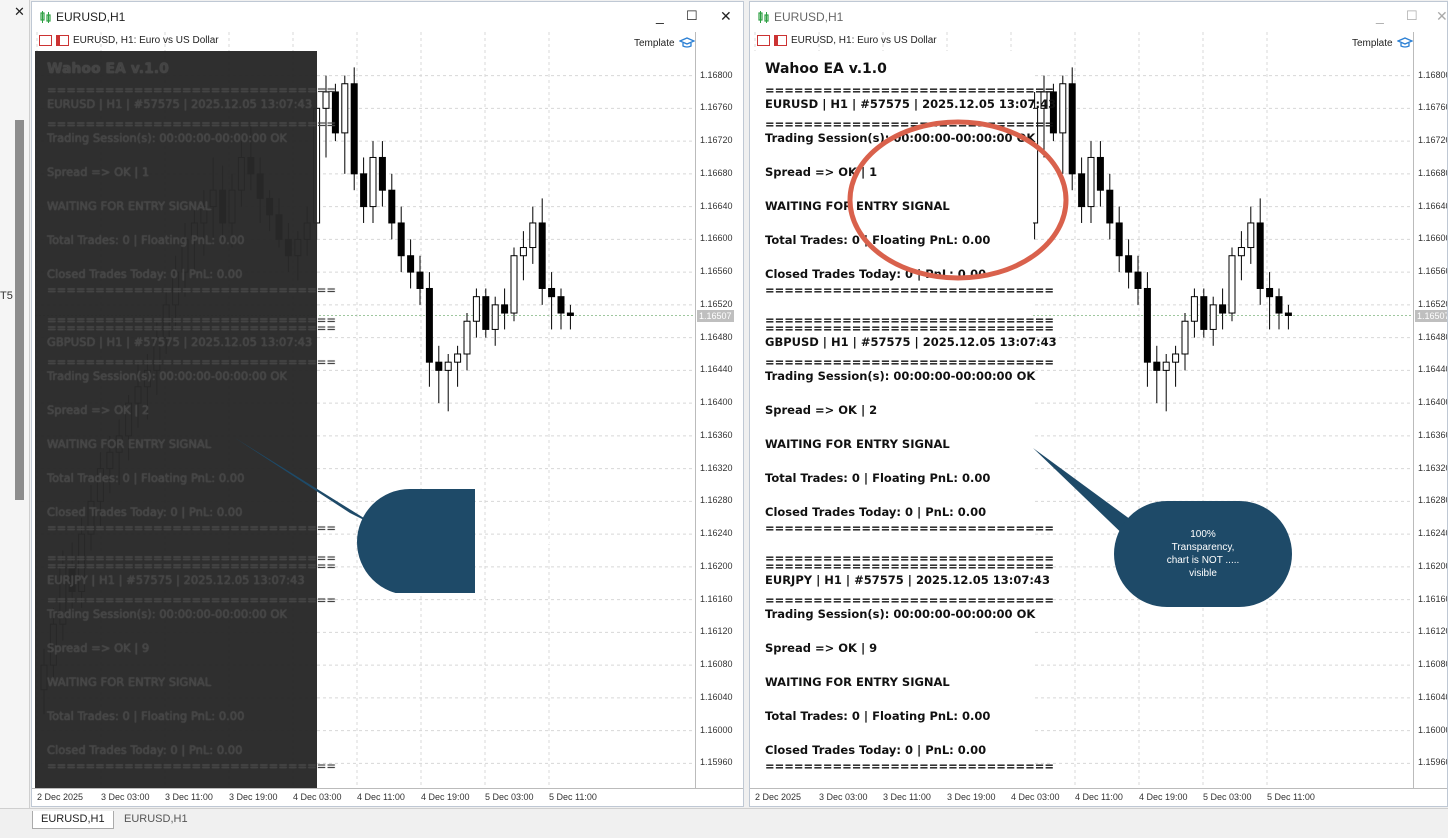  Describe the element at coordinates (19, 310) in the screenshot. I see `scrollbar-thumb` at that location.